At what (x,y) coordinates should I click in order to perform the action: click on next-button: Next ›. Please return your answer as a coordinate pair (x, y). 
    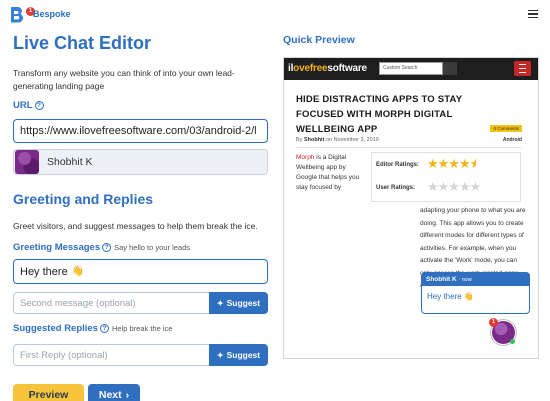
    Looking at the image, I should click on (114, 392).